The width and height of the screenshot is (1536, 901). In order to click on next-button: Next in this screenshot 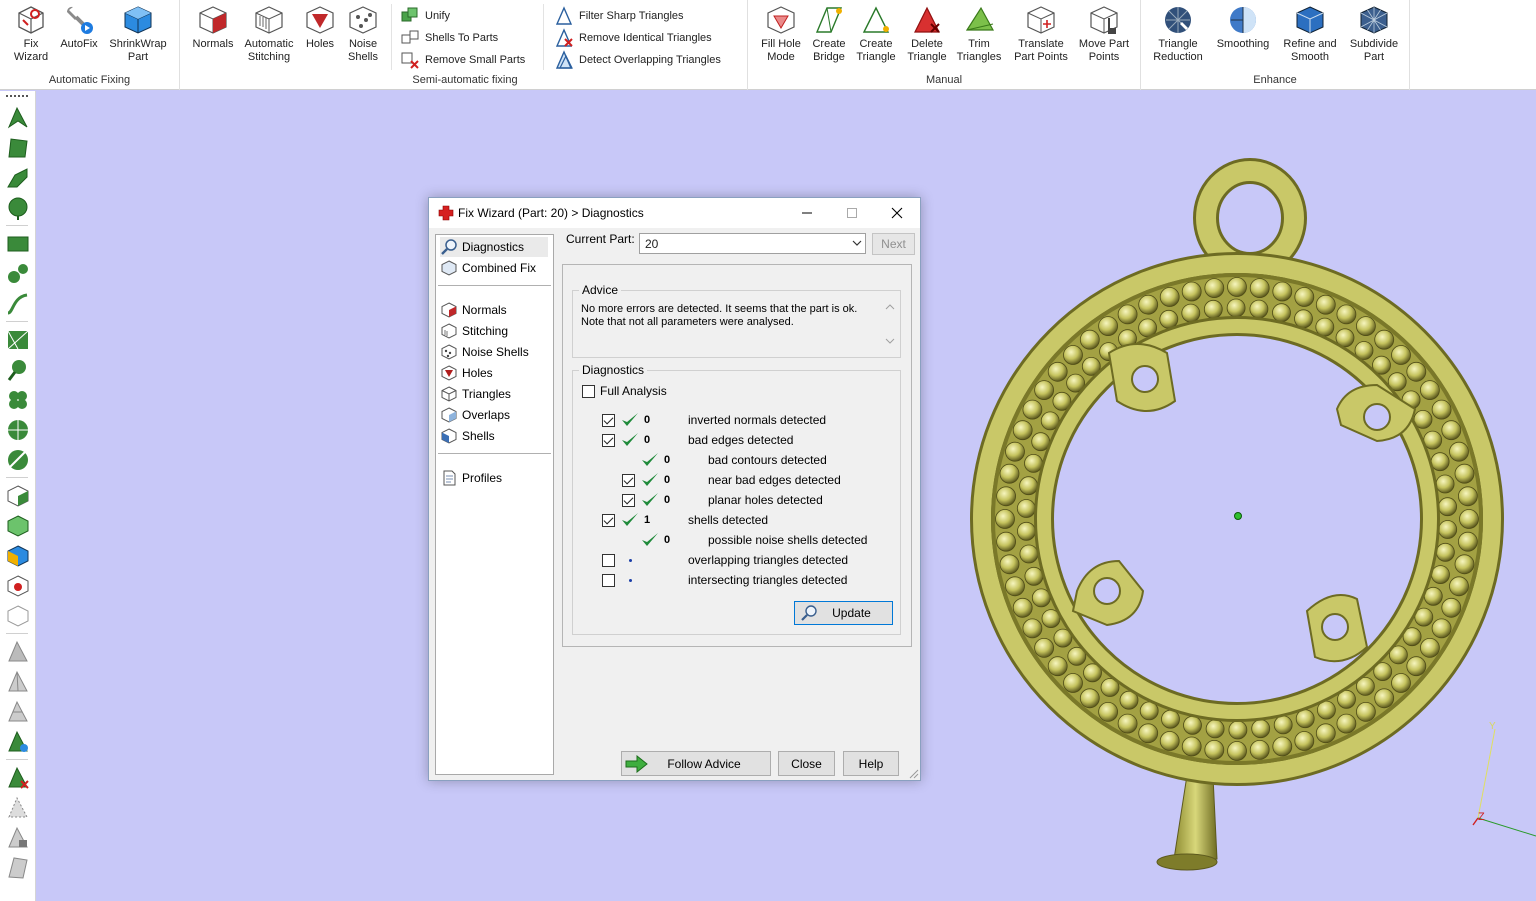, I will do `click(893, 244)`.